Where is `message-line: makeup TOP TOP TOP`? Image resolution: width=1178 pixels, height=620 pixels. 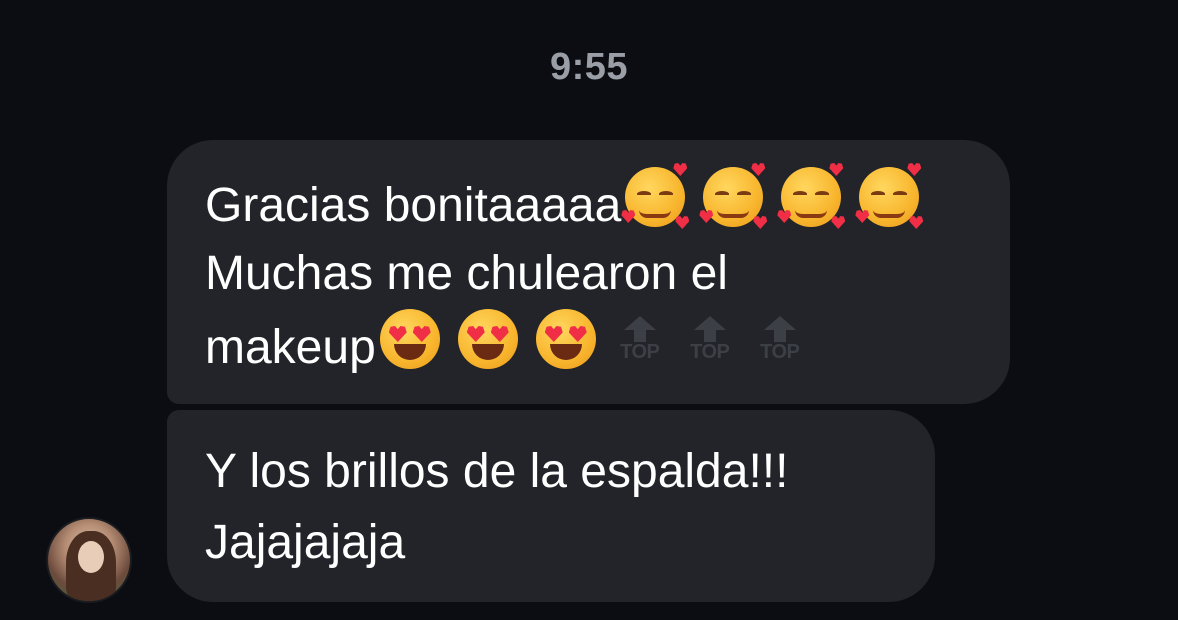 message-line: makeup TOP TOP TOP is located at coordinates (588, 344).